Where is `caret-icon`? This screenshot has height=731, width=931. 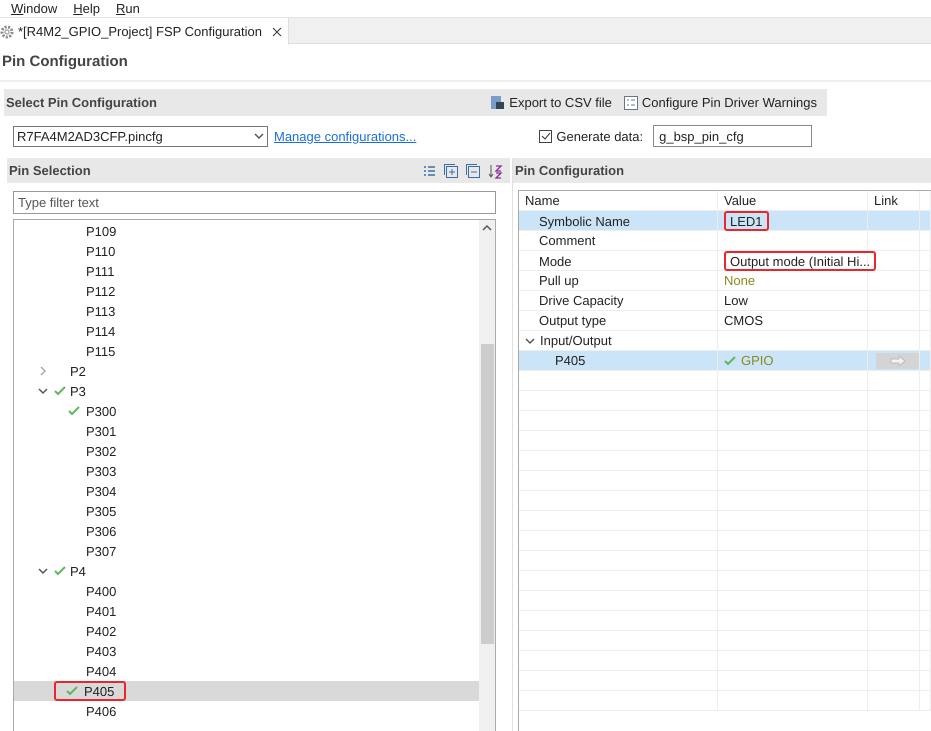
caret-icon is located at coordinates (259, 136).